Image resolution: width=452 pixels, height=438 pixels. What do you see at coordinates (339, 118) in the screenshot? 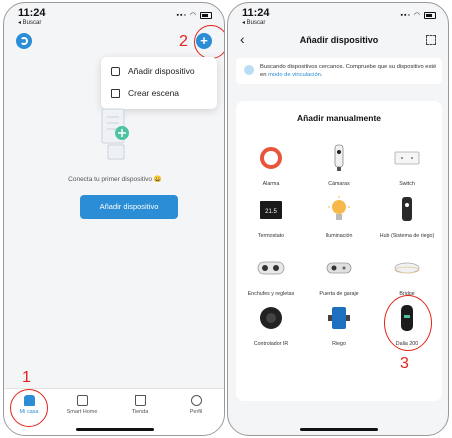
I see `section-title: Añadir manualmente` at bounding box center [339, 118].